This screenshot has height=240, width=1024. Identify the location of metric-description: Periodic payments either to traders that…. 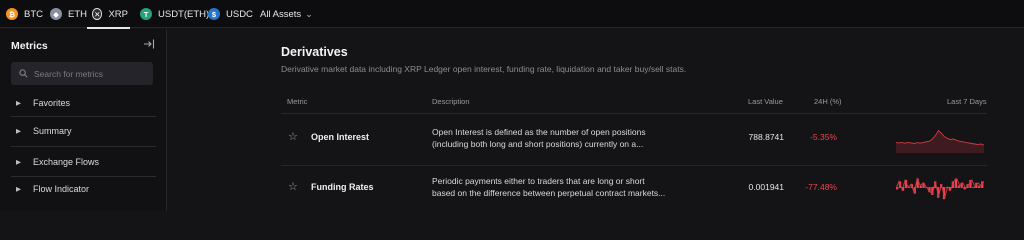
(549, 187).